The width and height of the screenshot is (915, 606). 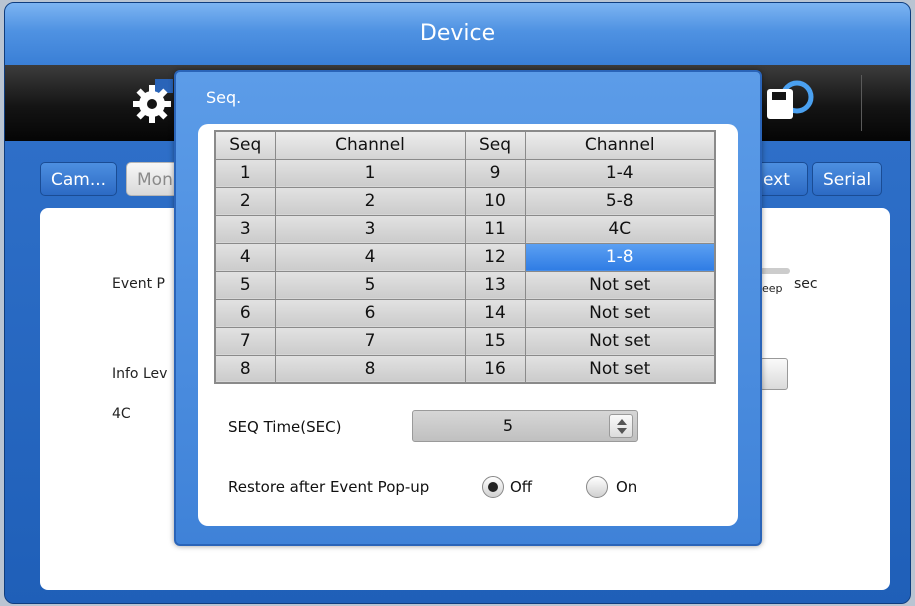 What do you see at coordinates (370, 369) in the screenshot?
I see `channel-cell: 8` at bounding box center [370, 369].